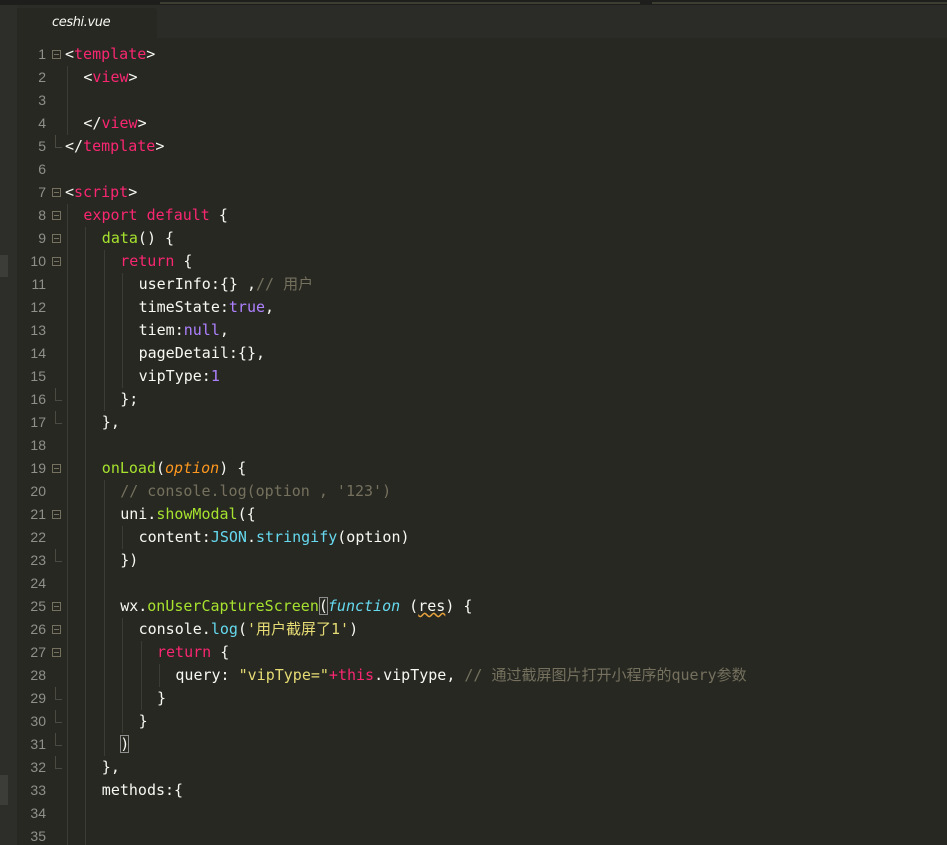 This screenshot has width=947, height=845. I want to click on code-line: 18, so click(482, 445).